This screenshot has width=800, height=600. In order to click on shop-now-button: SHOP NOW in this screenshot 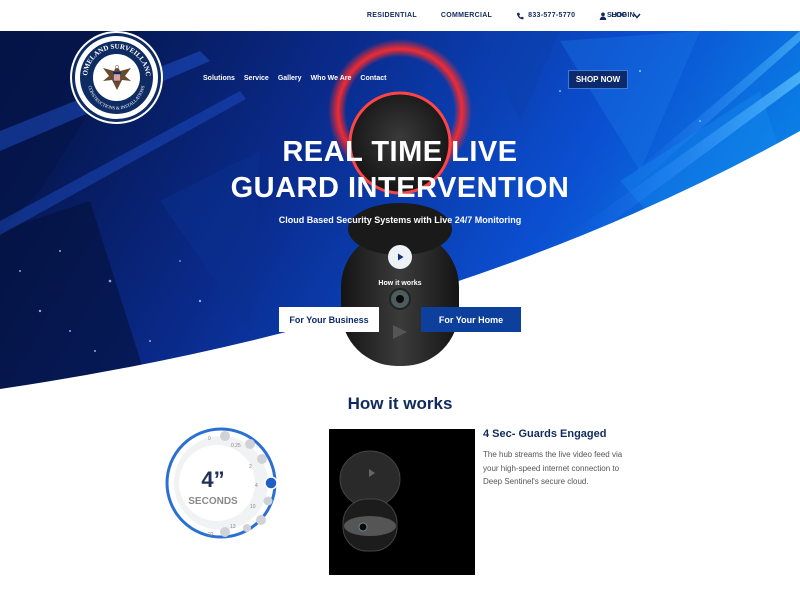, I will do `click(598, 79)`.